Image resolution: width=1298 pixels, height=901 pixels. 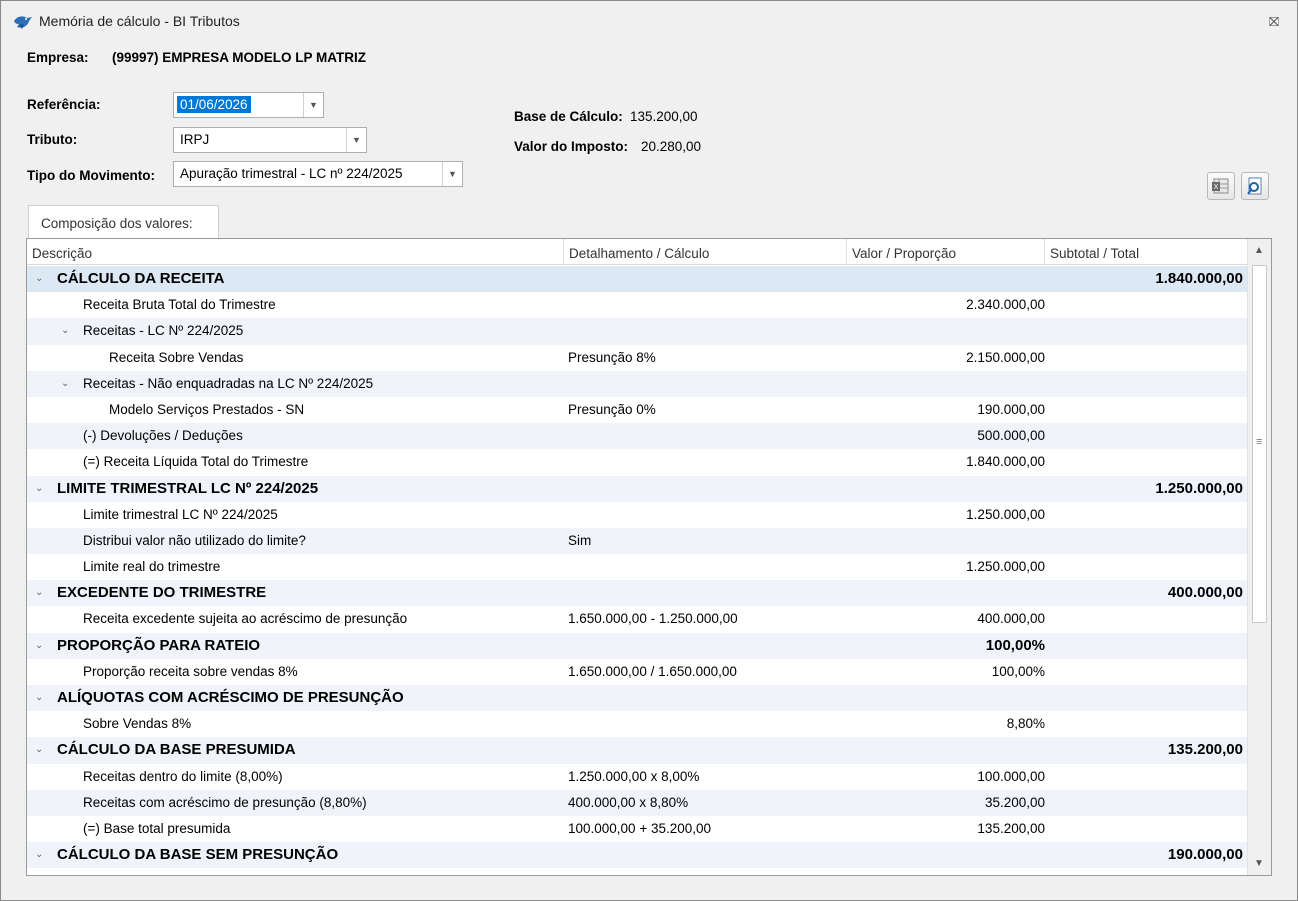 What do you see at coordinates (194, 540) in the screenshot?
I see `cell-descricao: Distribui valor não utilizado do limite?` at bounding box center [194, 540].